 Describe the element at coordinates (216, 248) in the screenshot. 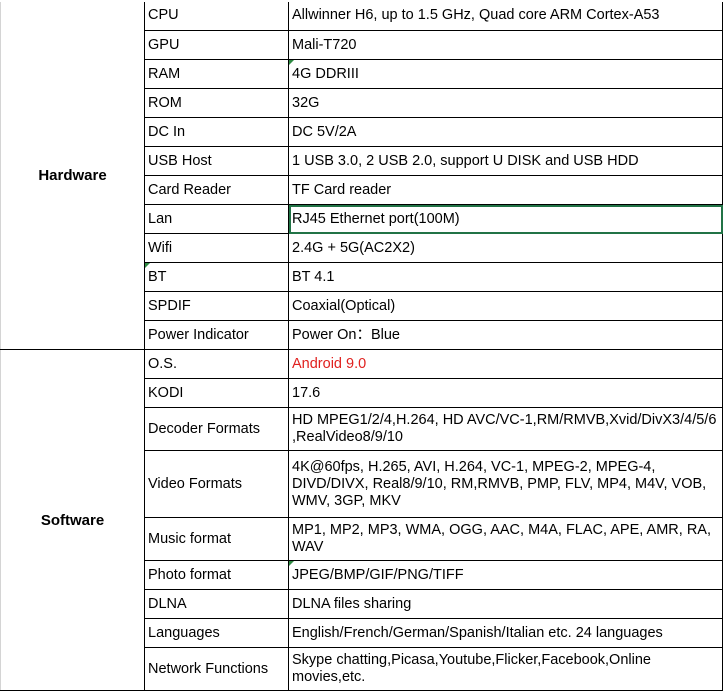

I see `label-cell-wifi: Wifi` at that location.